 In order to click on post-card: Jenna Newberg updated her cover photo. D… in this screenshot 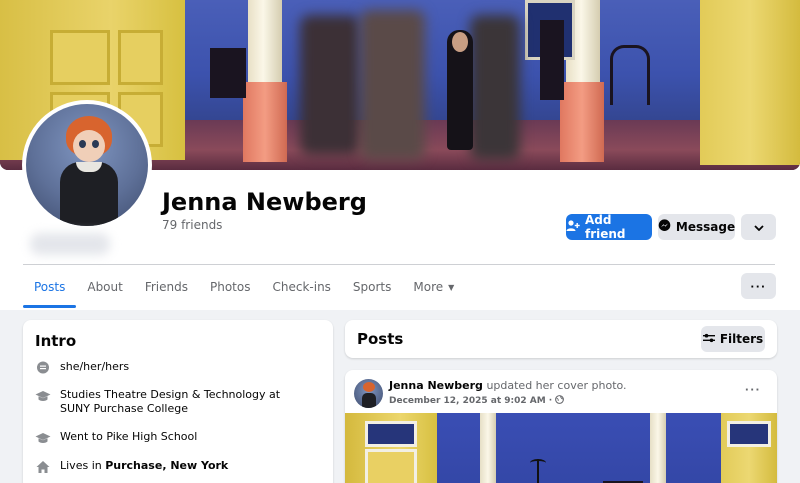, I will do `click(561, 426)`.